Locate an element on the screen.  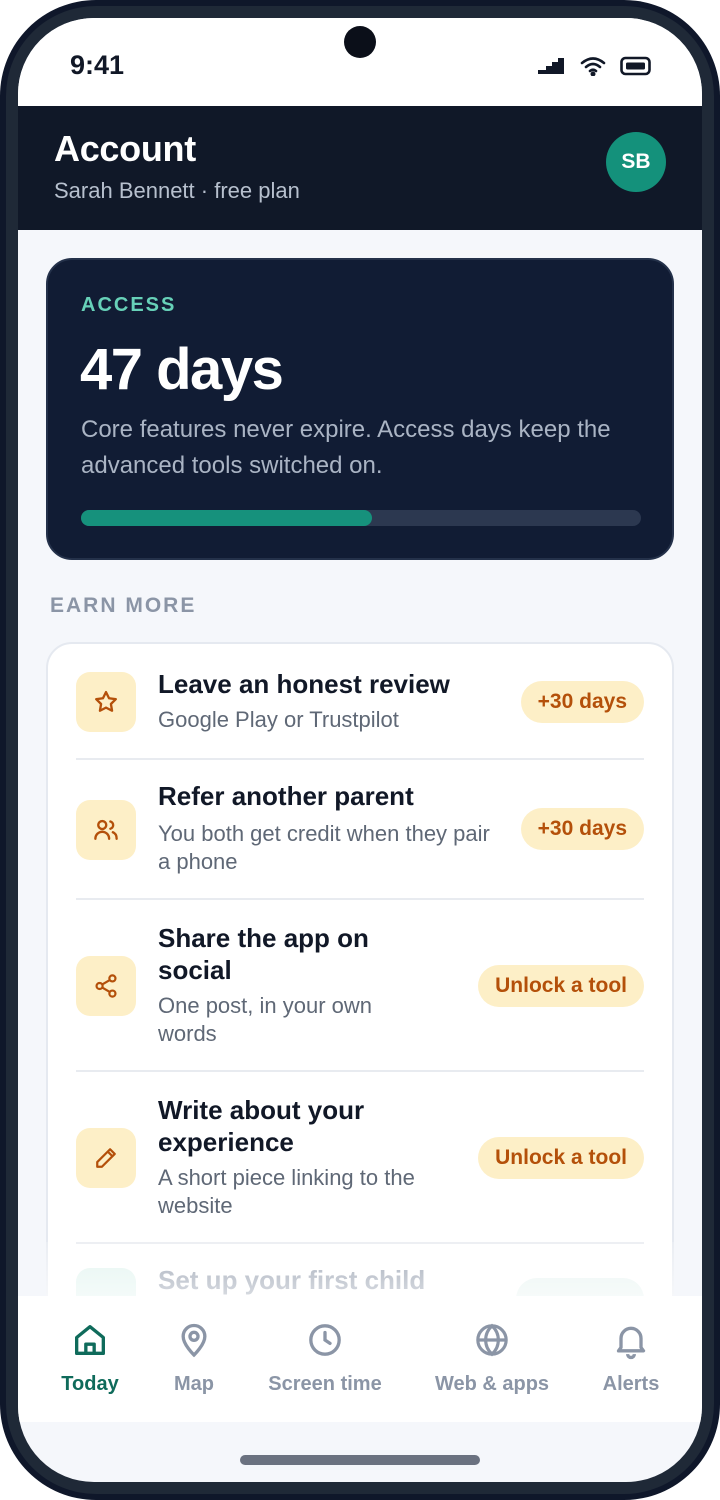
access-progress-bar is located at coordinates (361, 518).